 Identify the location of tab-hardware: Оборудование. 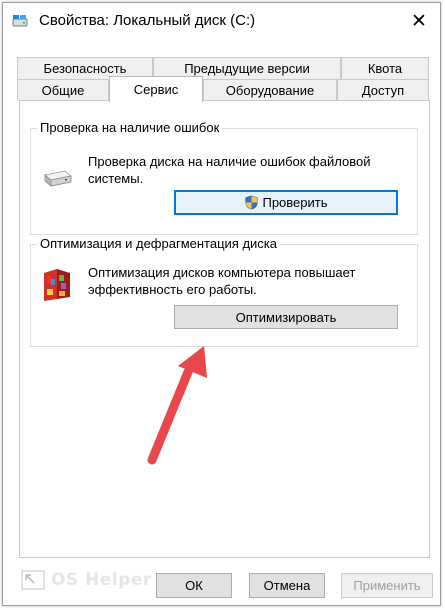
(270, 90).